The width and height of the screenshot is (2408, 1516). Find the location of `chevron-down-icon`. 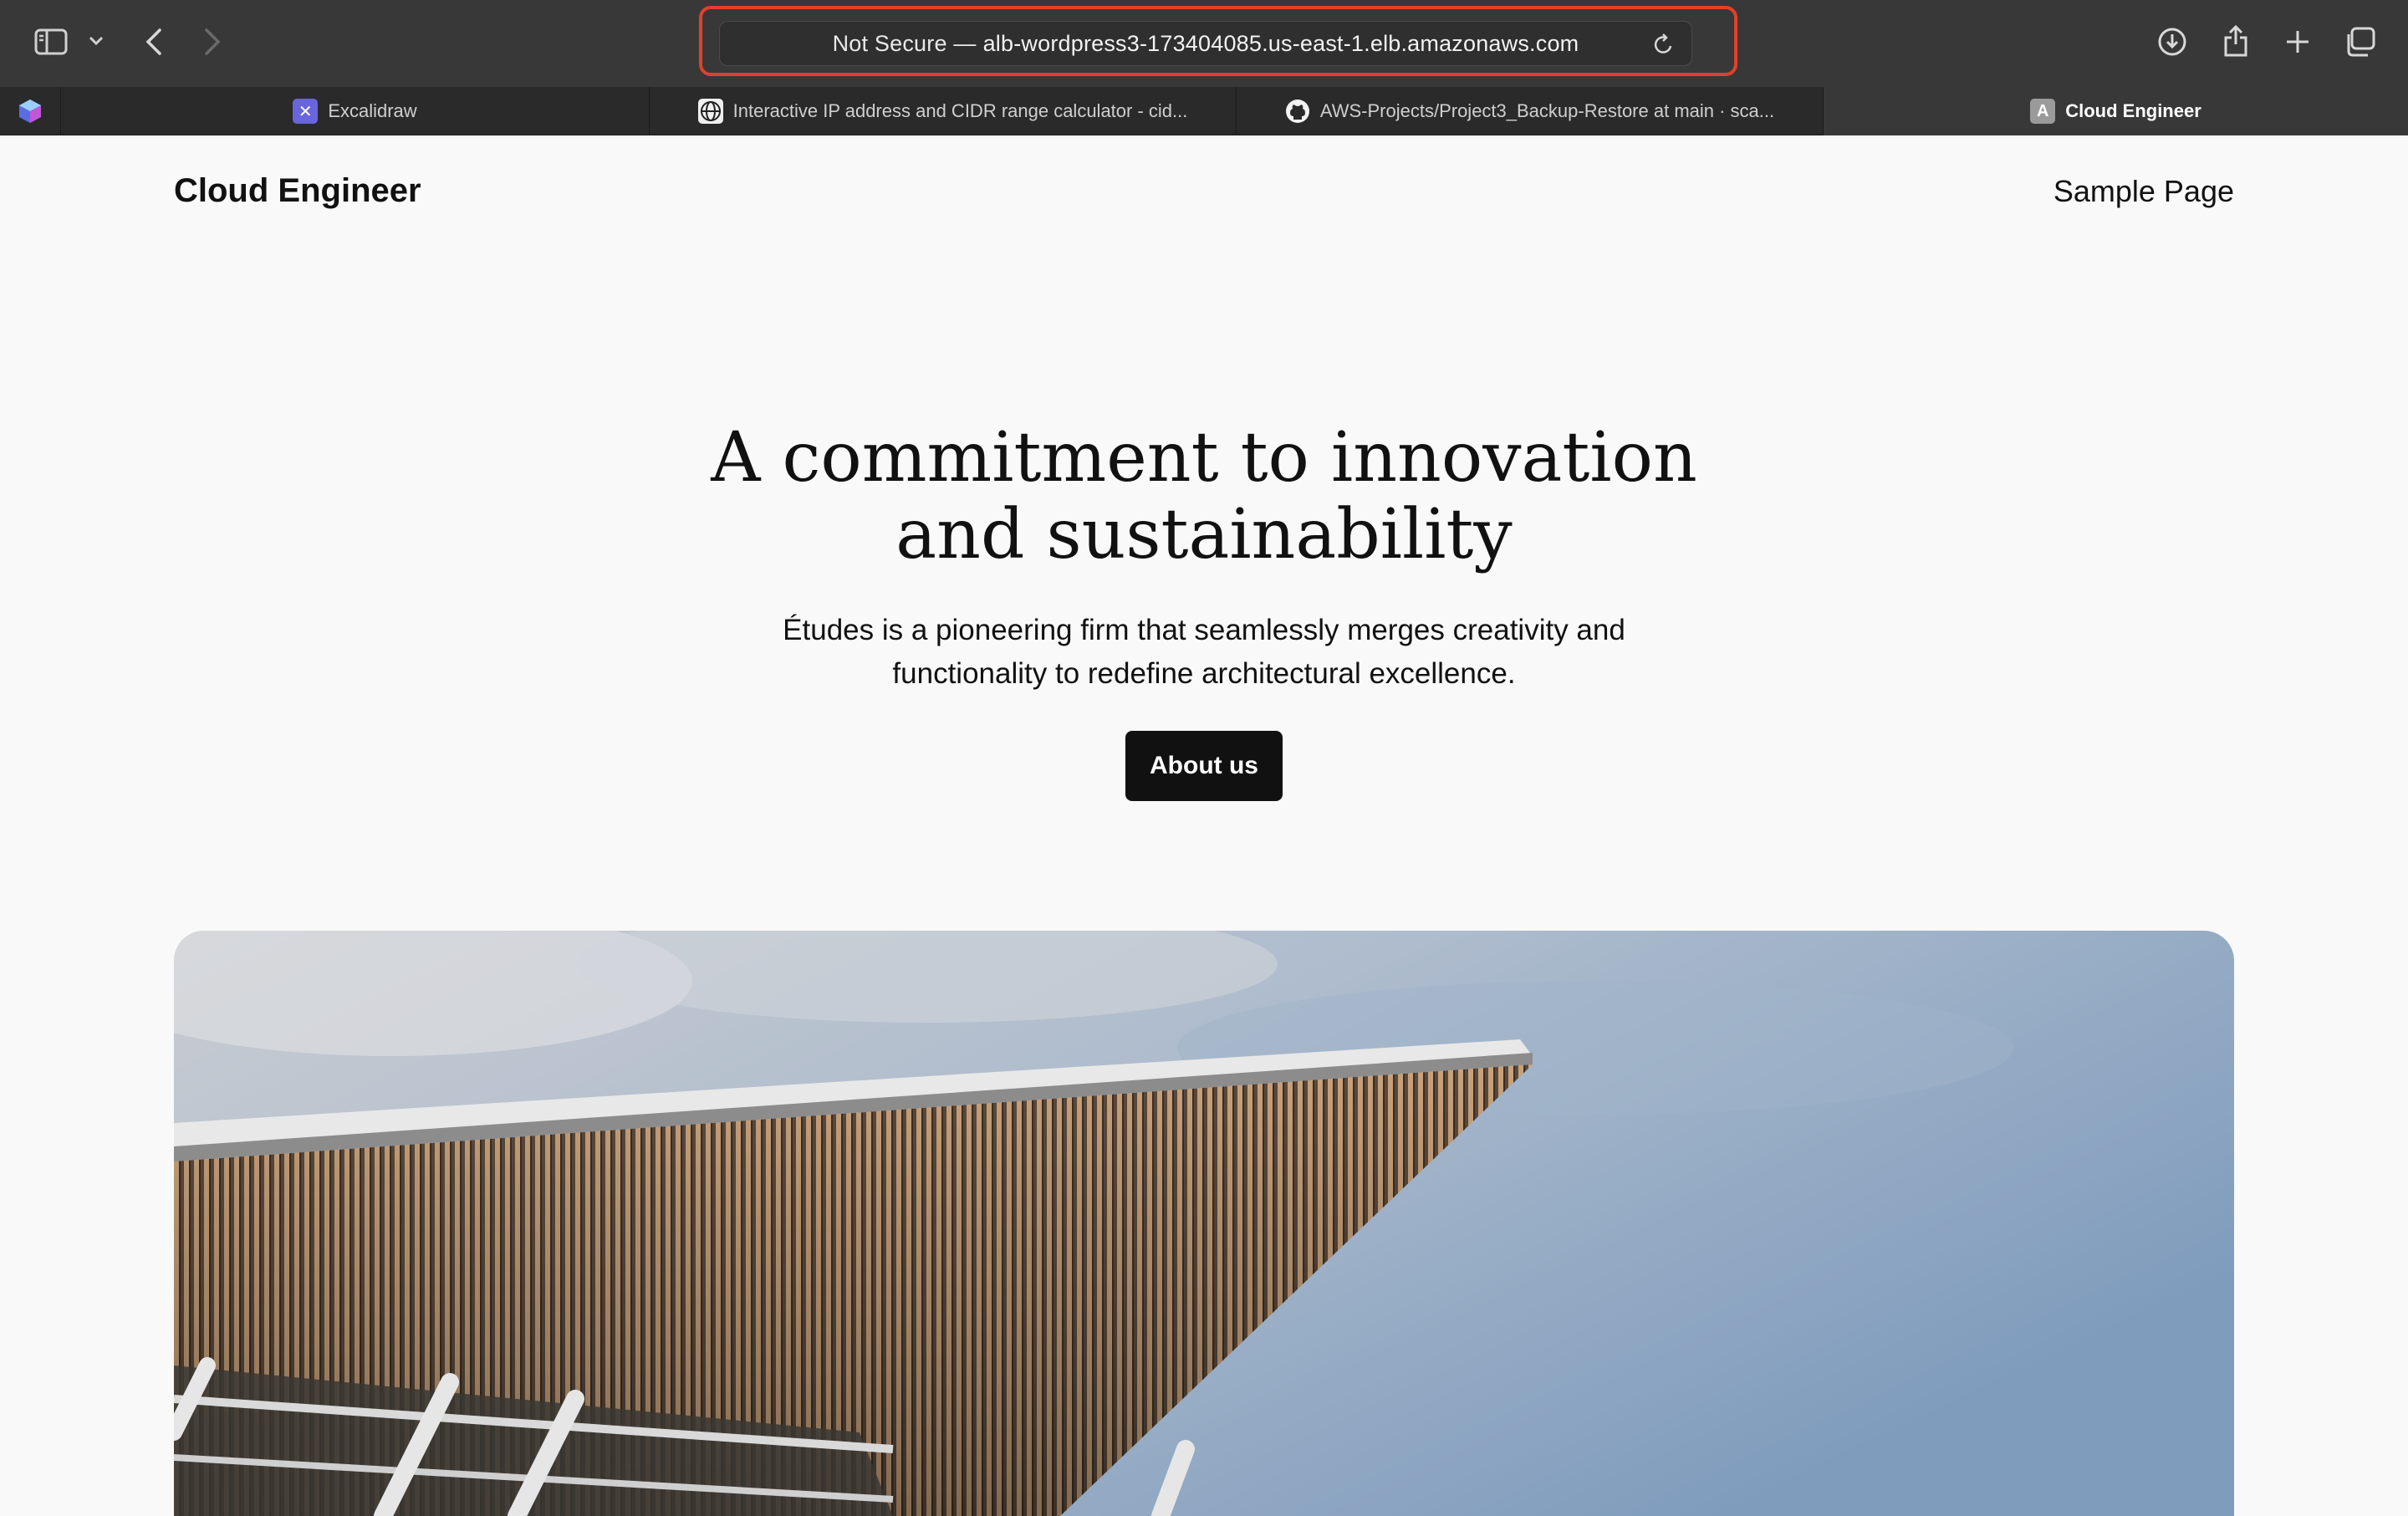

chevron-down-icon is located at coordinates (97, 41).